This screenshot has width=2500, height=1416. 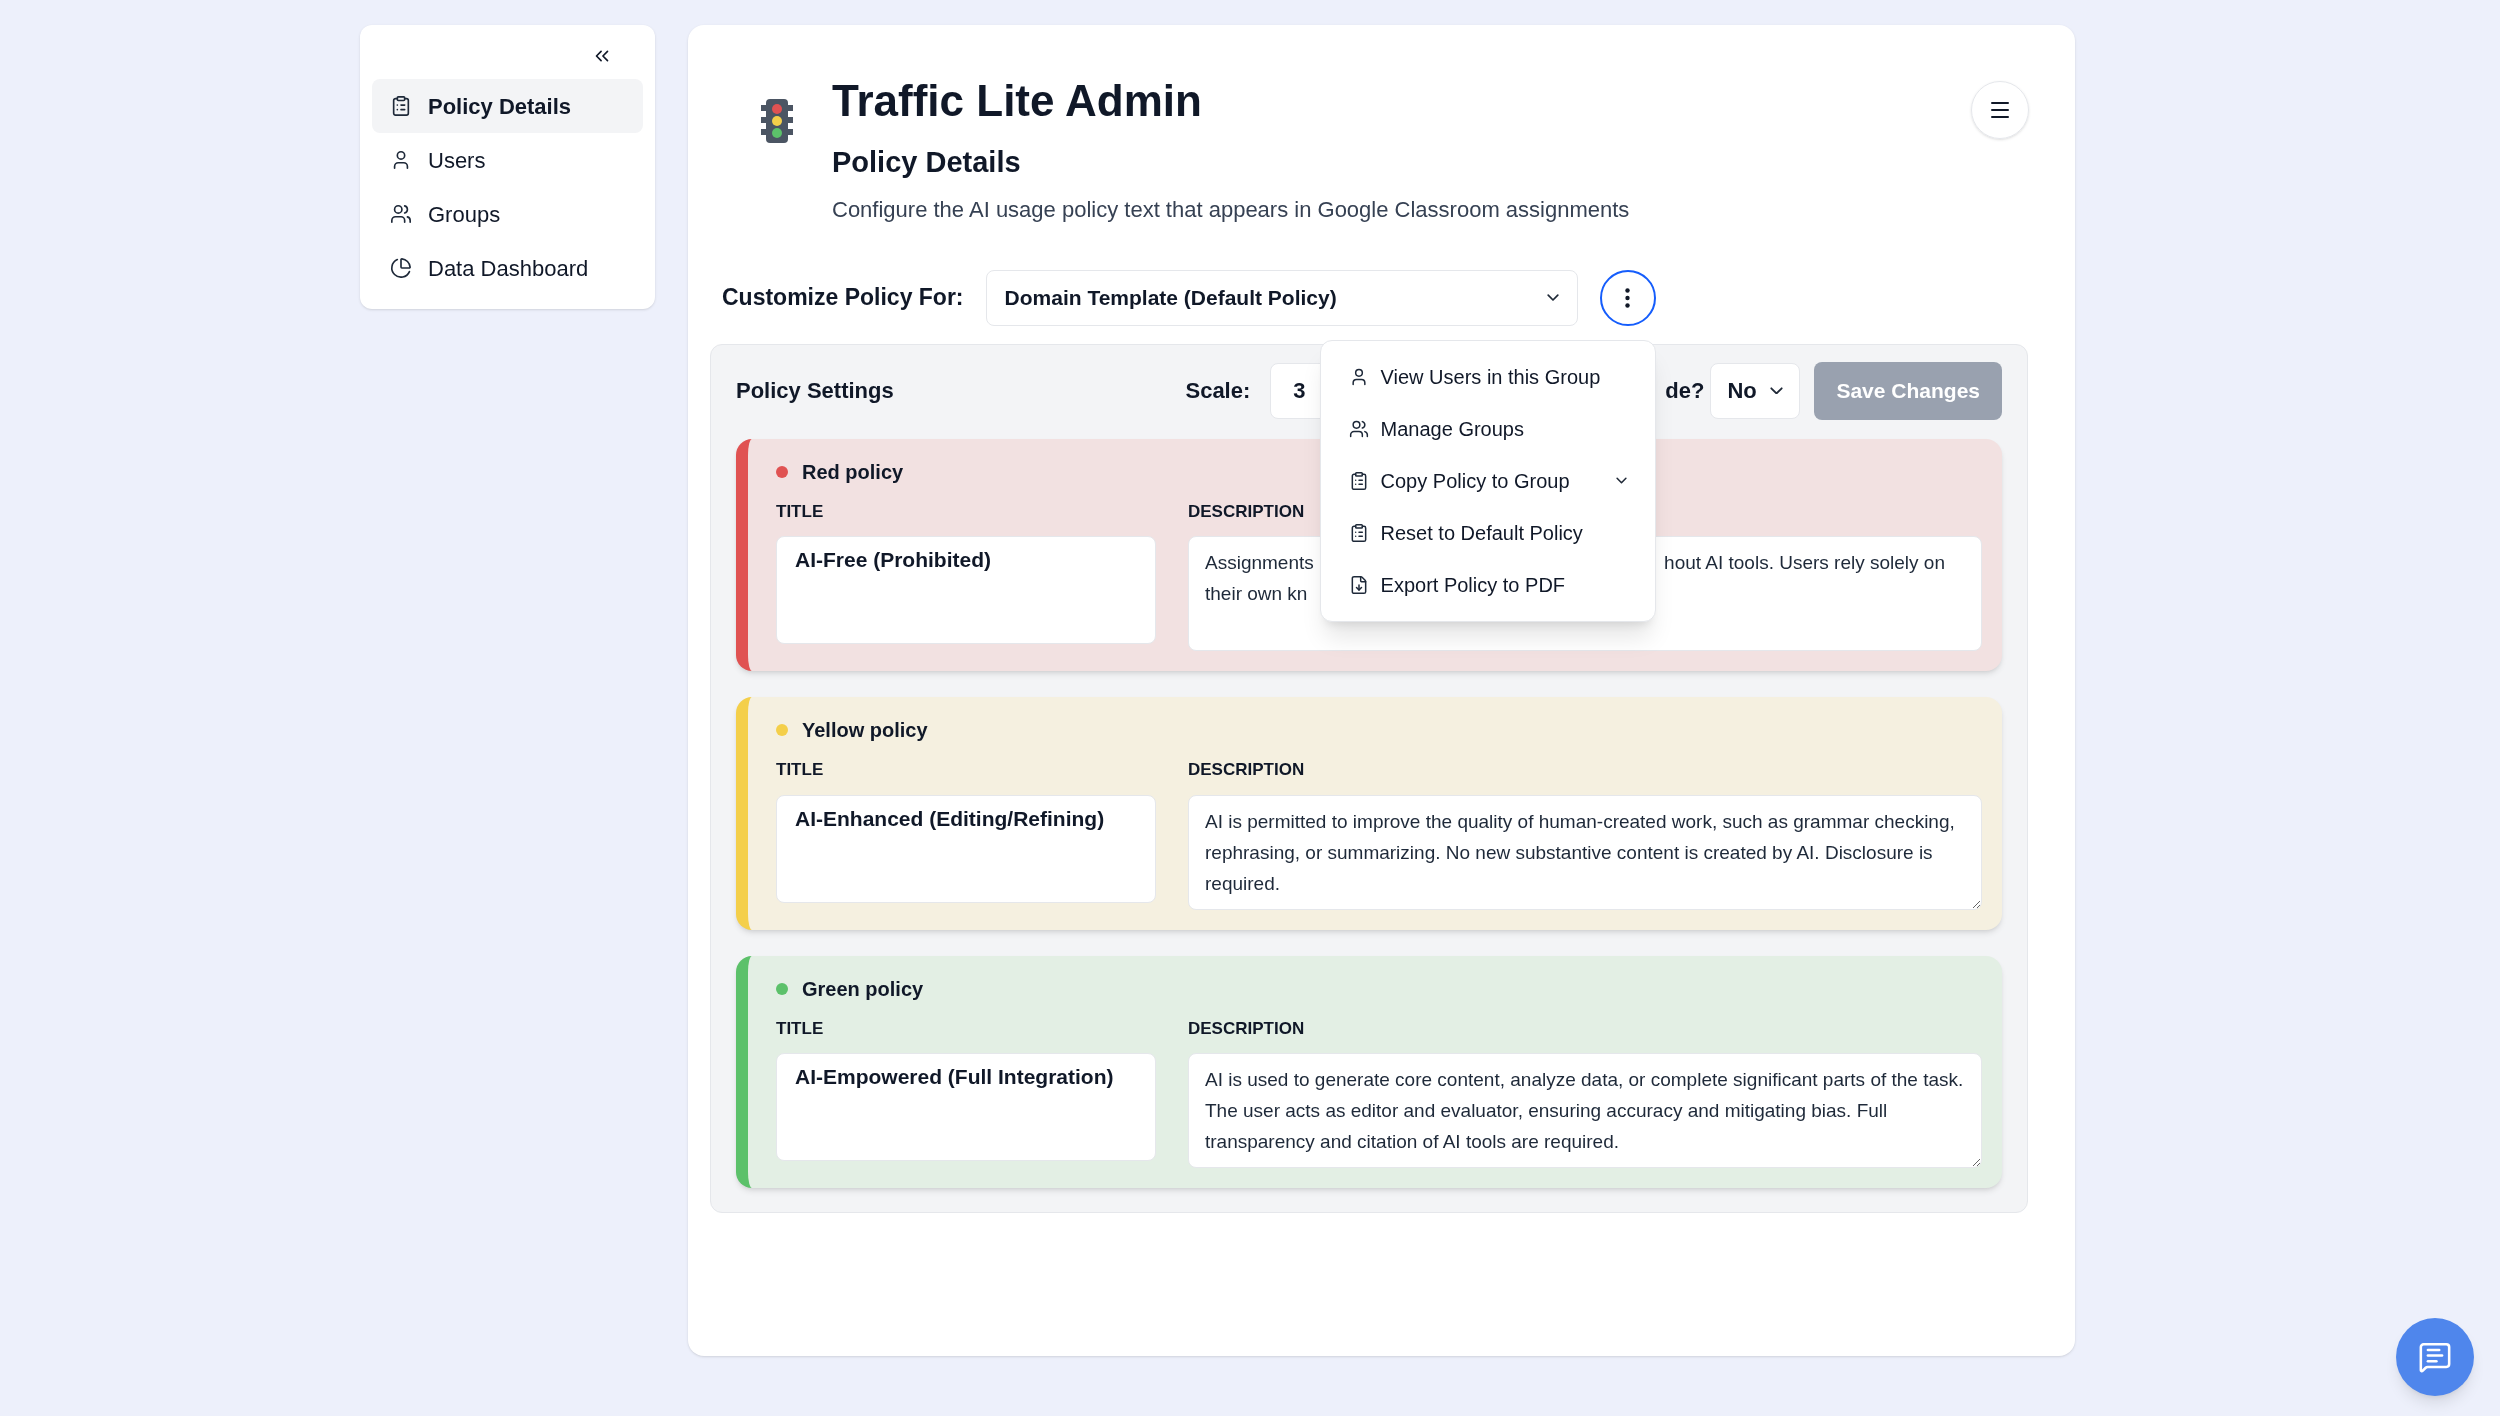 I want to click on policy-name: Red policy, so click(x=853, y=472).